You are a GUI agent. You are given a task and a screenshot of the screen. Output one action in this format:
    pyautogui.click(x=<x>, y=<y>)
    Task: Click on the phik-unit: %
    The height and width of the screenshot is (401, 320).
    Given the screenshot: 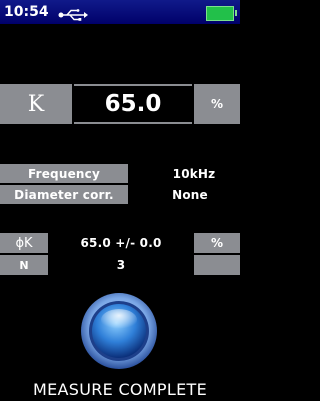 What is the action you would take?
    pyautogui.click(x=217, y=243)
    